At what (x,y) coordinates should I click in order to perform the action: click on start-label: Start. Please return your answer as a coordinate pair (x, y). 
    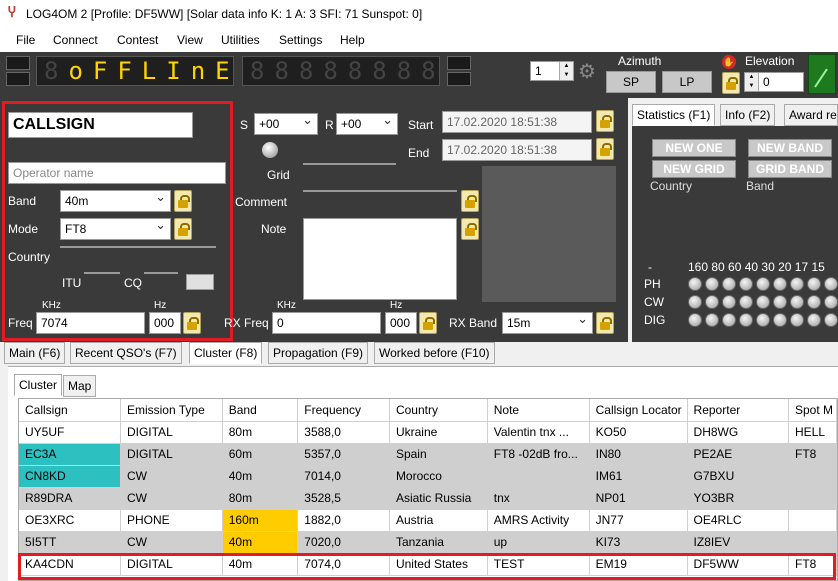
    Looking at the image, I should click on (421, 125).